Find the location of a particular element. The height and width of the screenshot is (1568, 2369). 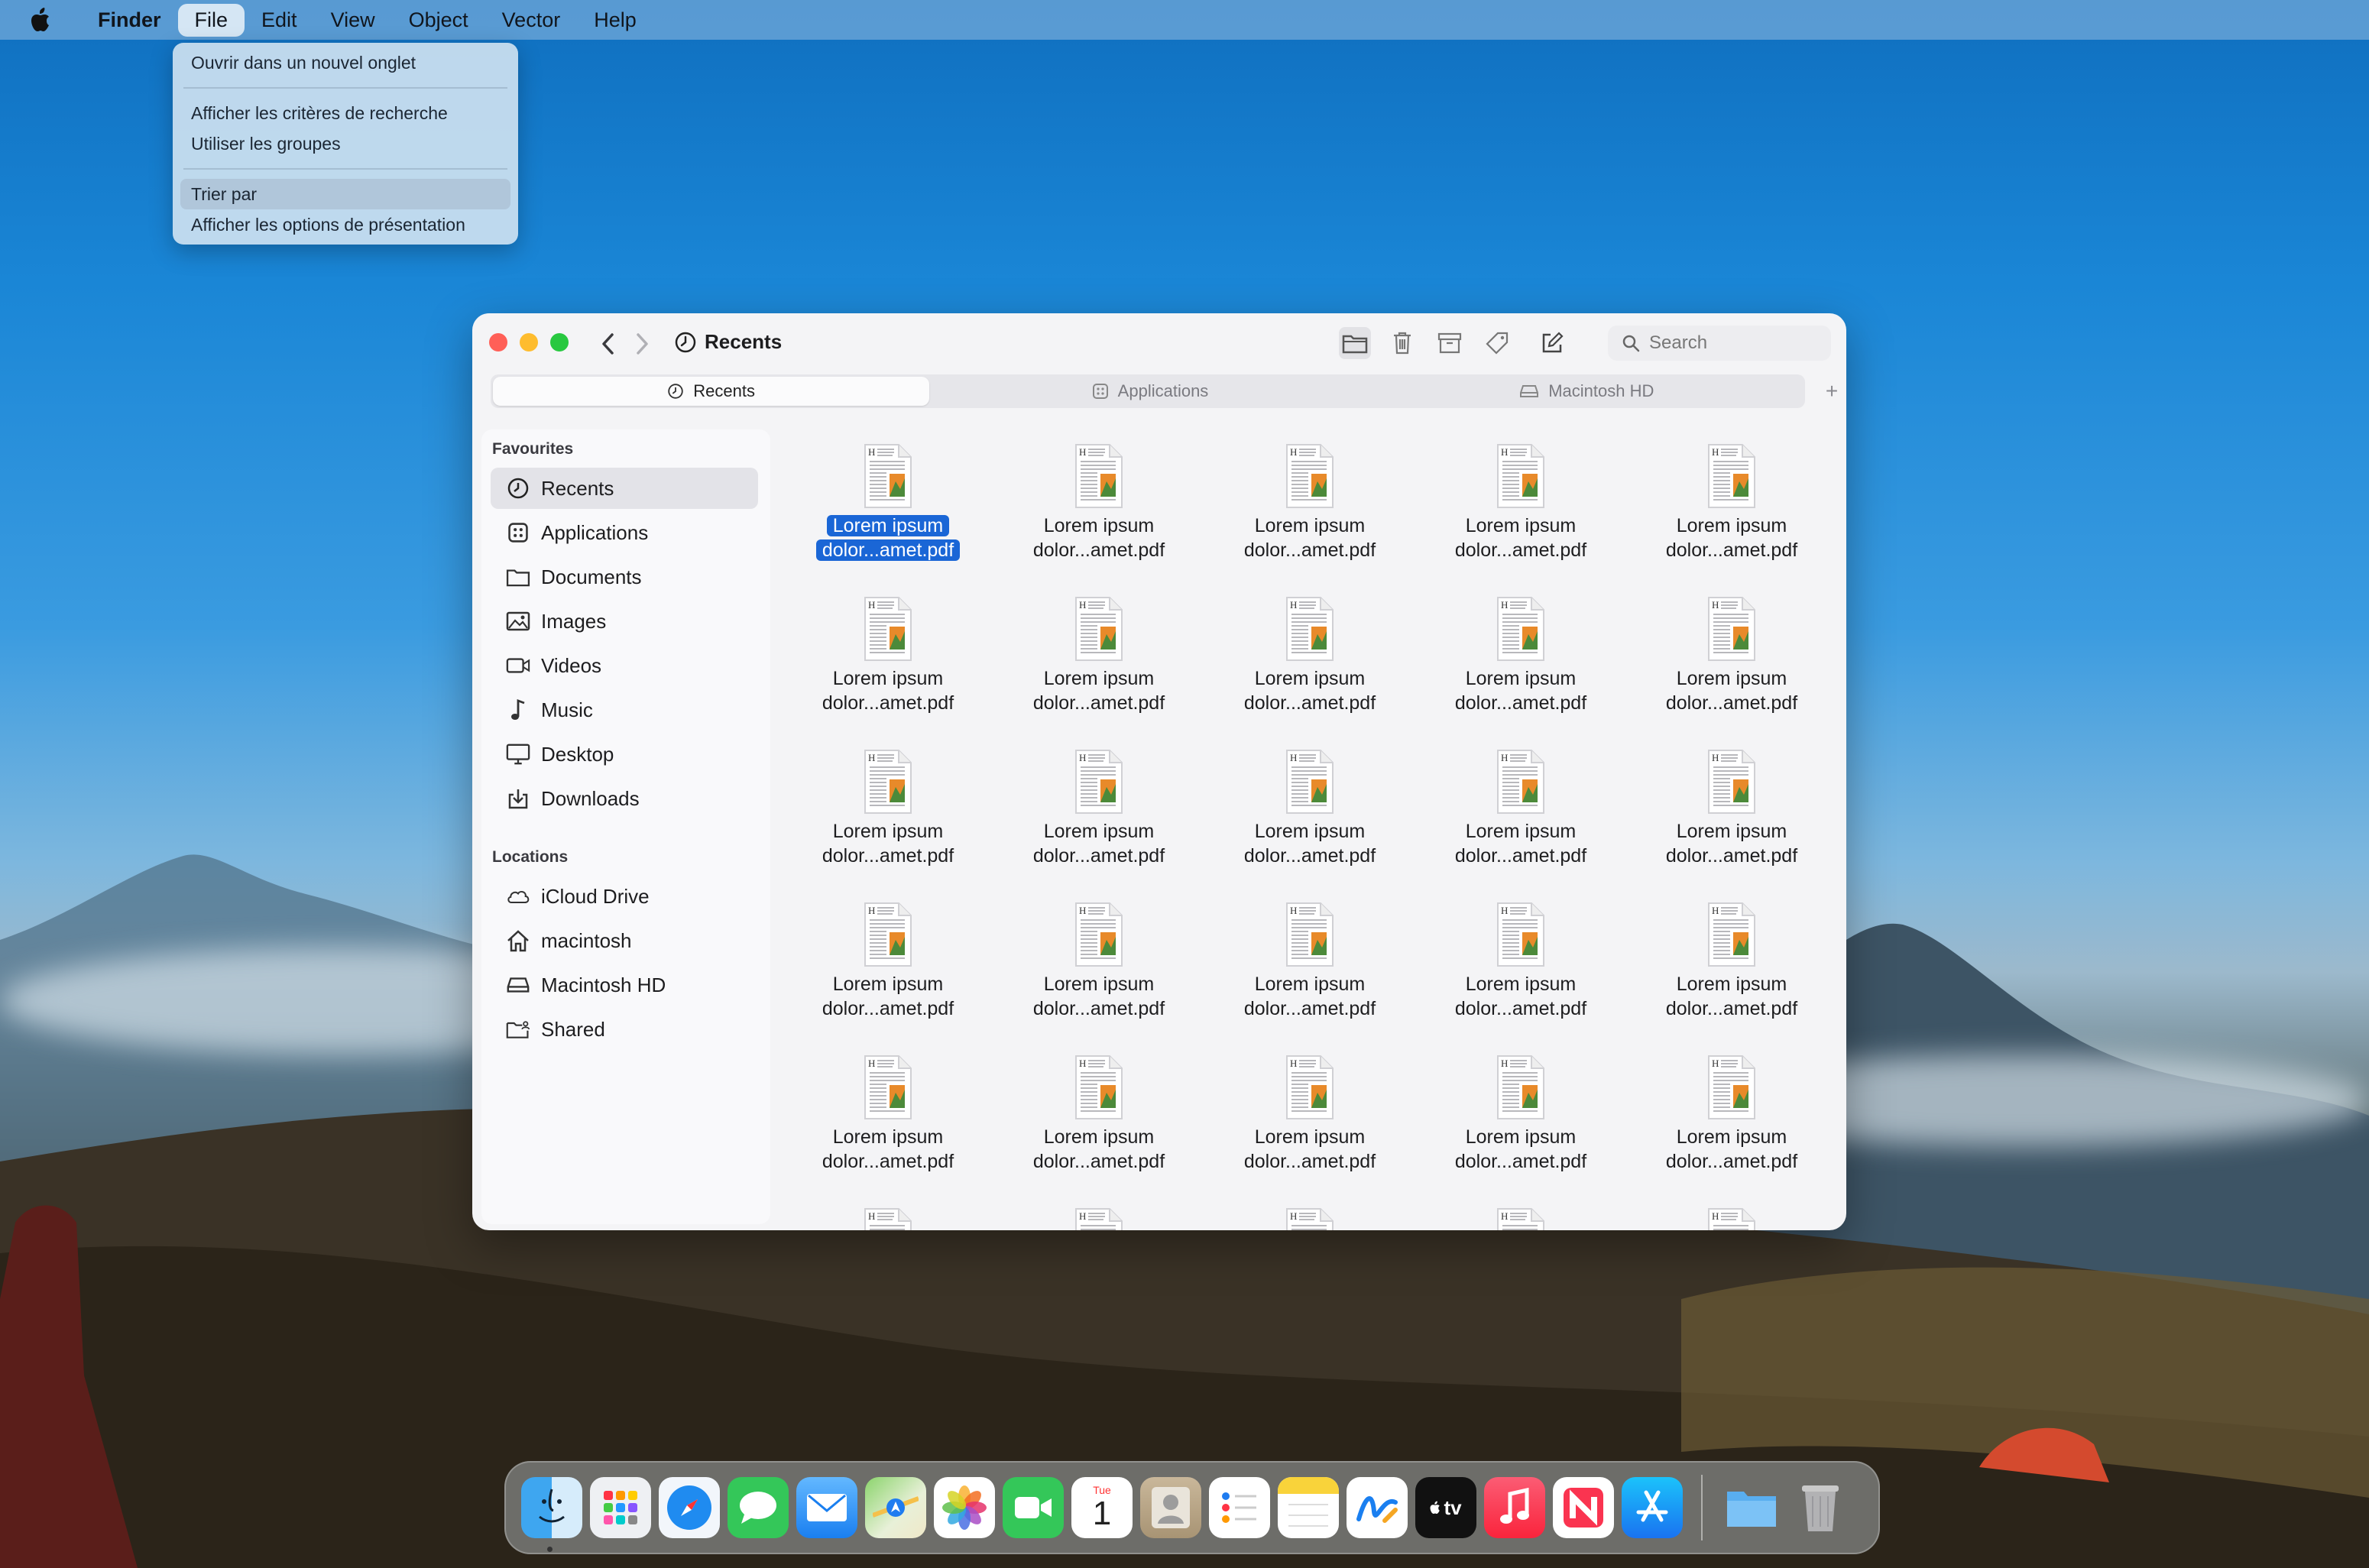

dock-music is located at coordinates (1514, 1507).